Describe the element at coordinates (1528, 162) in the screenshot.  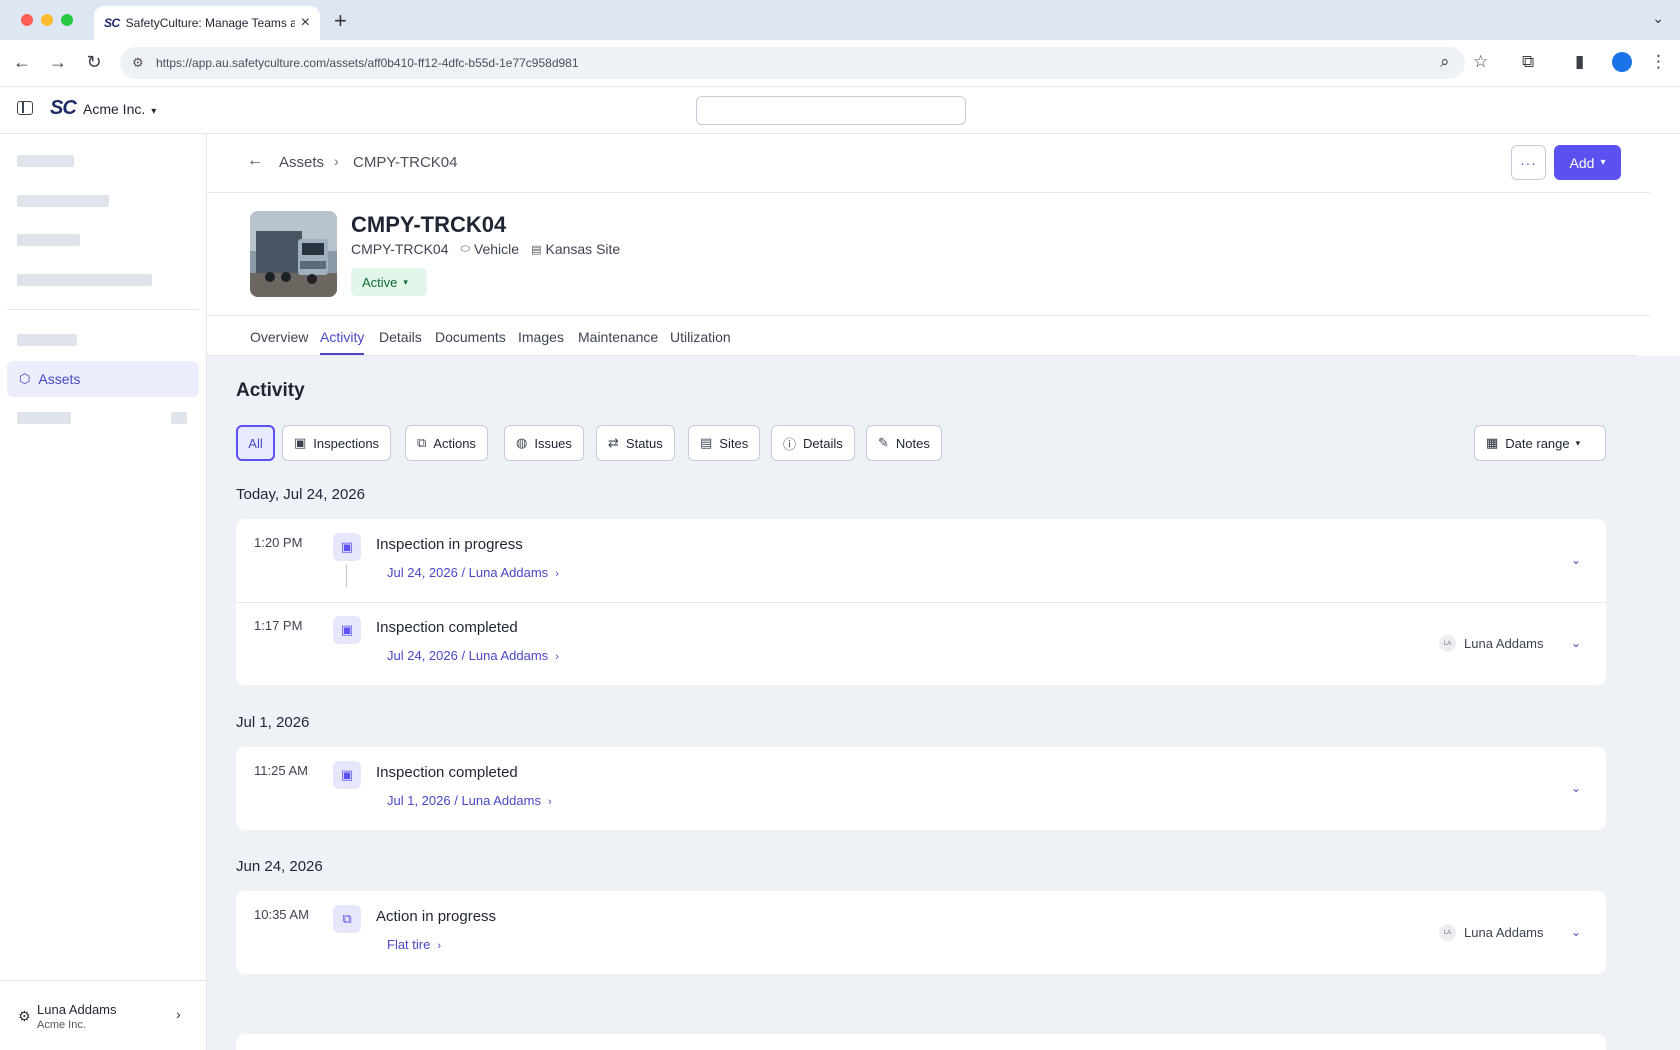
I see `more-options-button: ···` at that location.